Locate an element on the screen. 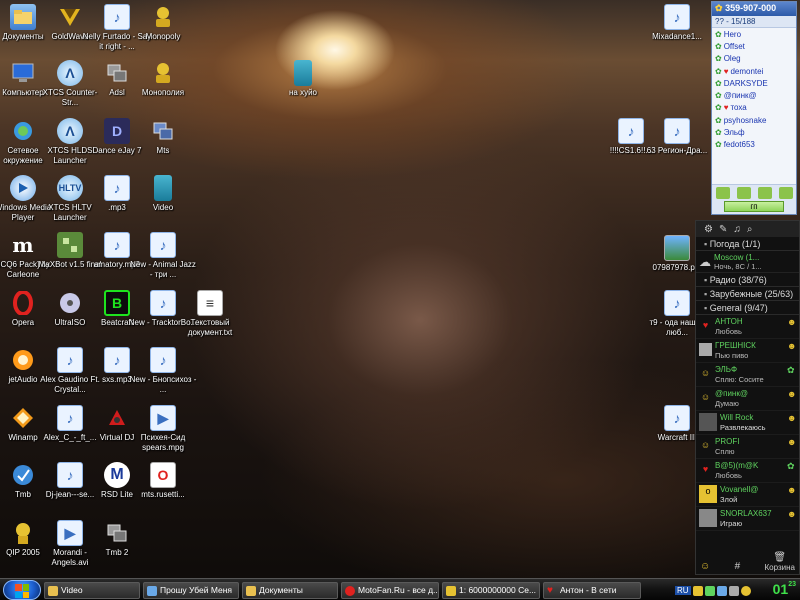  qip-contact: o Vovanell@ Злой ☻ is located at coordinates (747, 495).